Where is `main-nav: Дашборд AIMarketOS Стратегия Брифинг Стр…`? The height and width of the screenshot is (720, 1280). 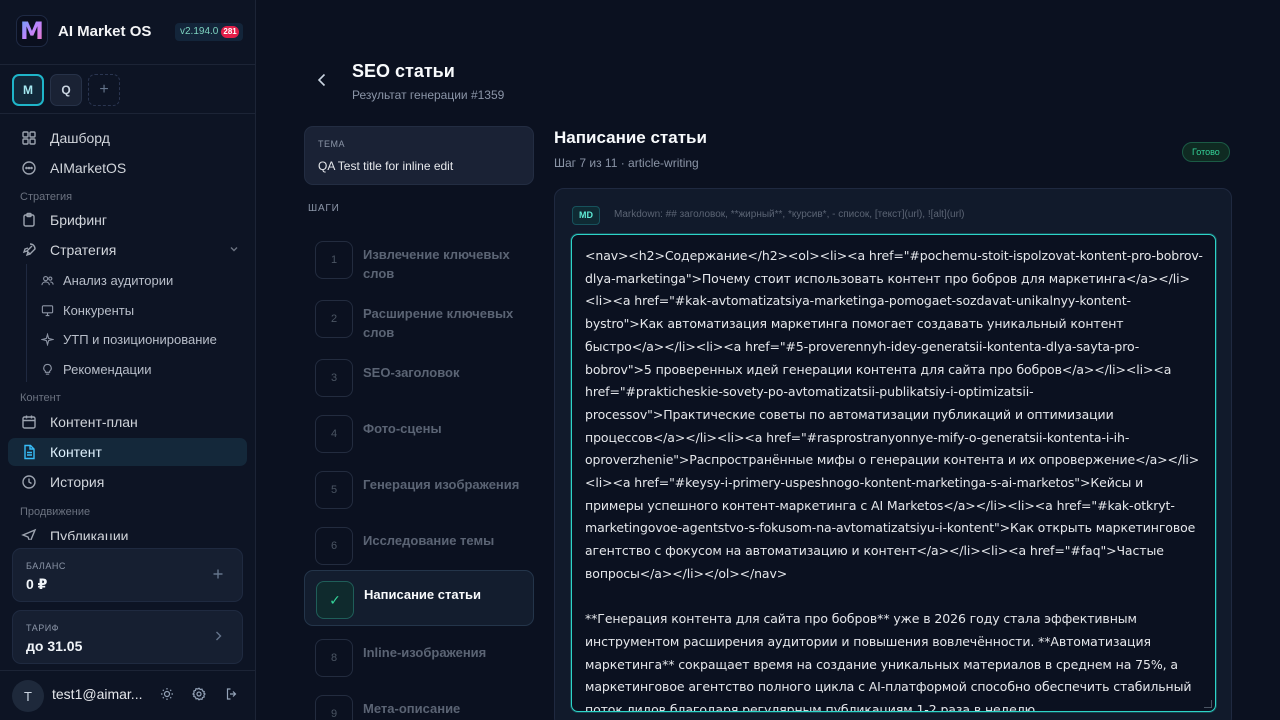 main-nav: Дашборд AIMarketOS Стратегия Брифинг Стр… is located at coordinates (128, 327).